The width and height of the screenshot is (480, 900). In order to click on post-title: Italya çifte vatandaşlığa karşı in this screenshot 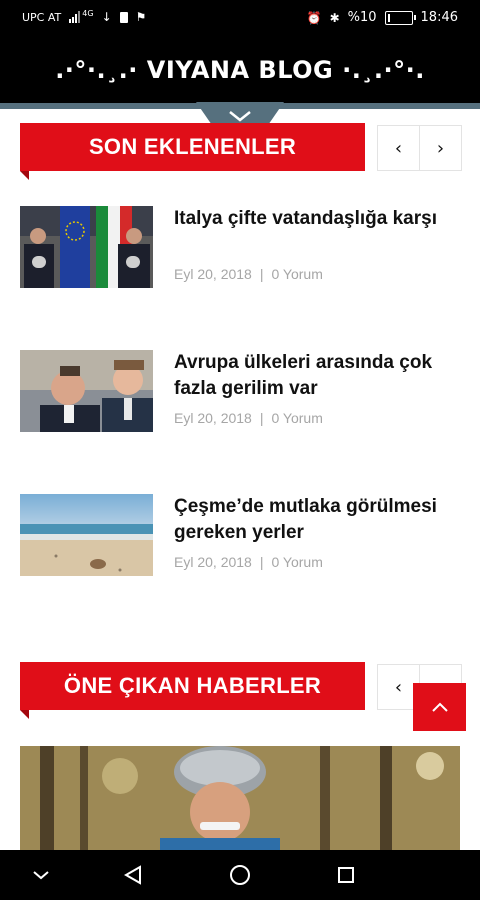, I will do `click(319, 219)`.